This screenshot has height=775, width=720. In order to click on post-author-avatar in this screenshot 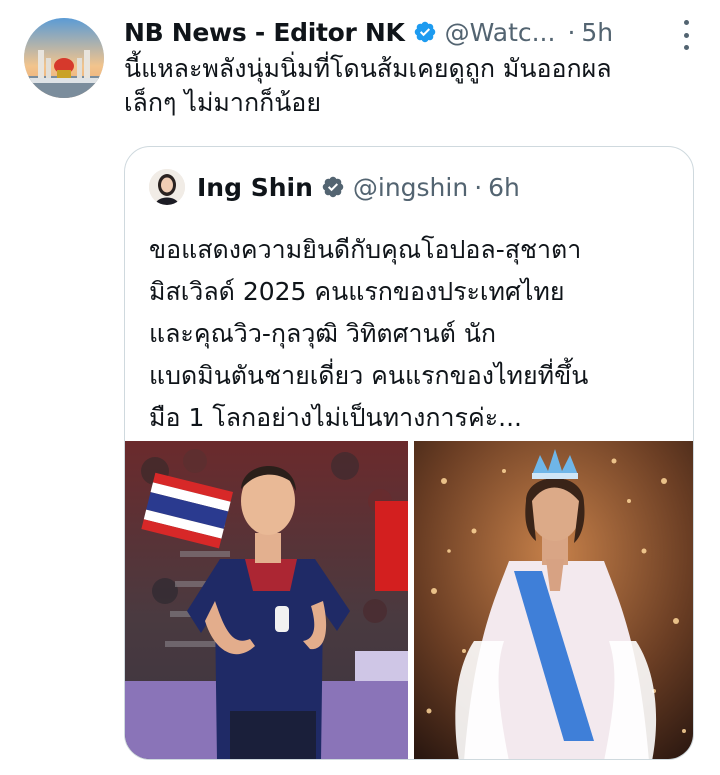, I will do `click(64, 58)`.